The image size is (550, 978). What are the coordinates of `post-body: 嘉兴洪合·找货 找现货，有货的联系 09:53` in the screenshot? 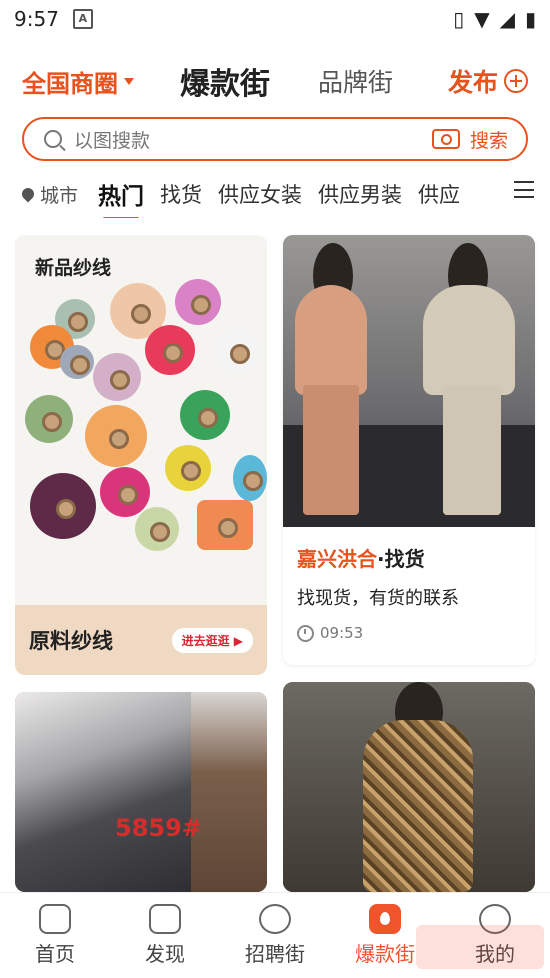 It's located at (409, 592).